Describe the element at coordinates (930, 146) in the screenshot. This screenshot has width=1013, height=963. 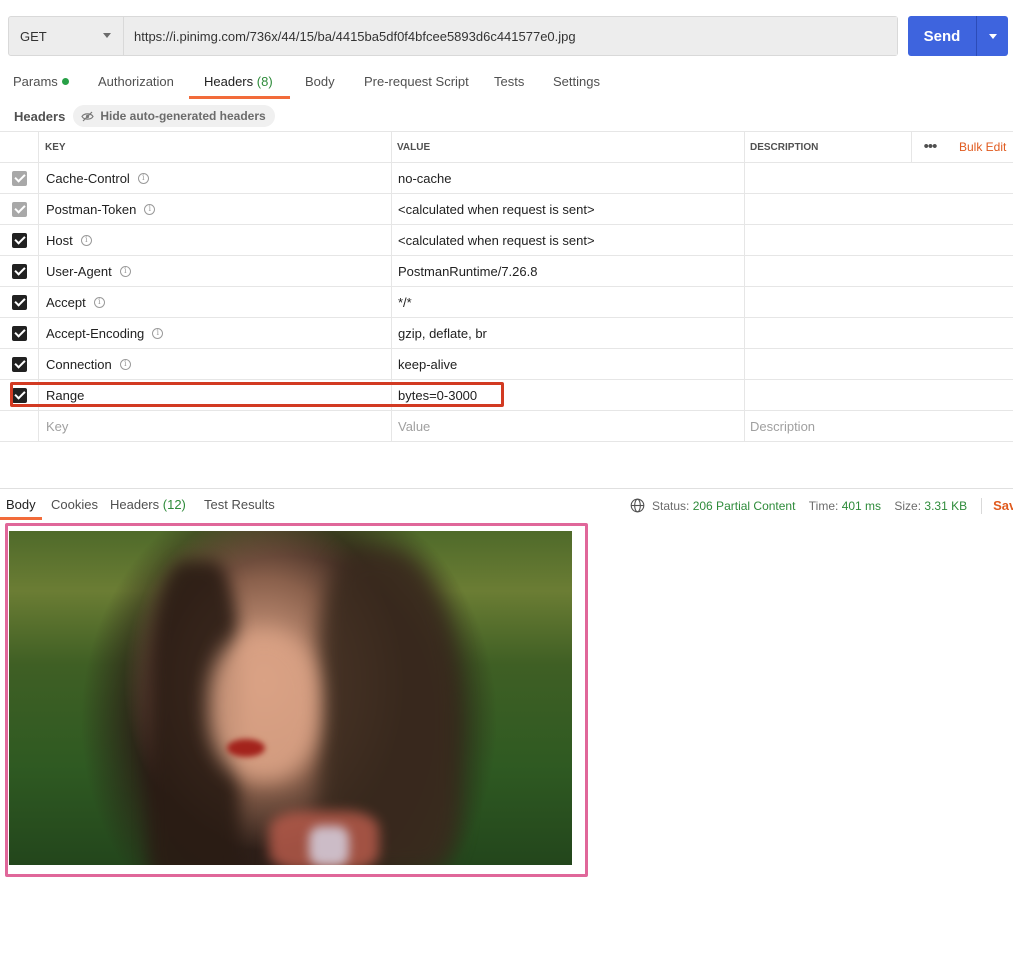
I see `more-options-icon: •••` at that location.